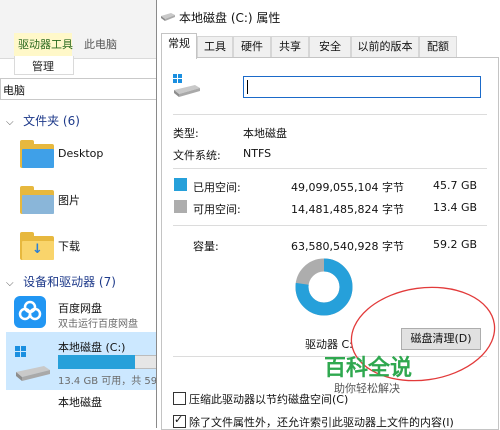 Image resolution: width=500 pixels, height=430 pixels. Describe the element at coordinates (252, 46) in the screenshot. I see `tab-hardware: 硬件` at that location.